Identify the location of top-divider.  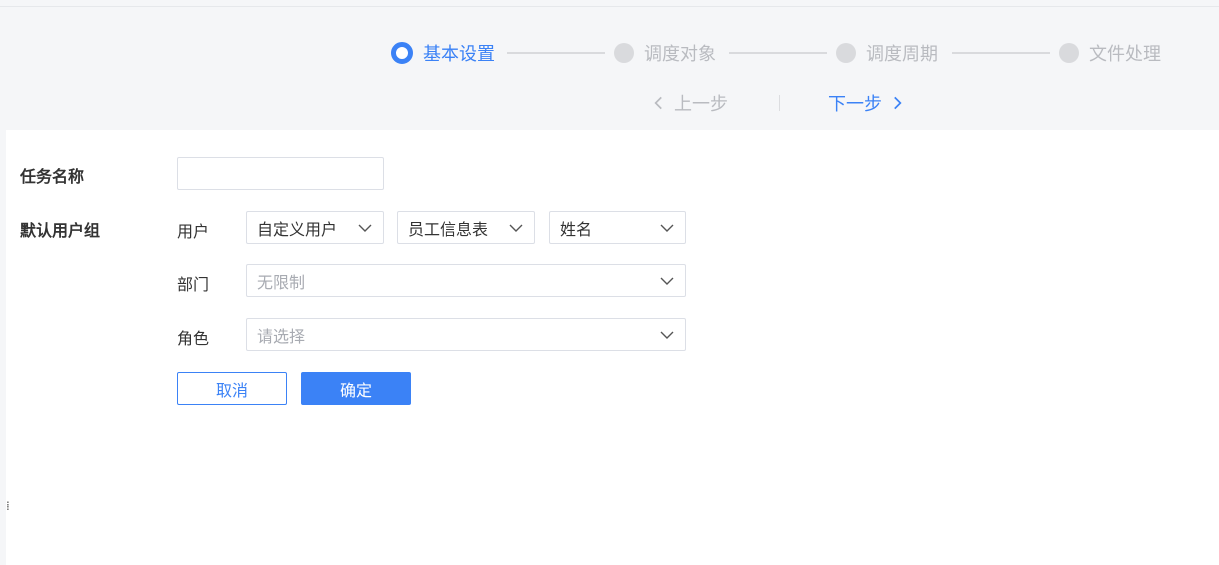
(609, 6).